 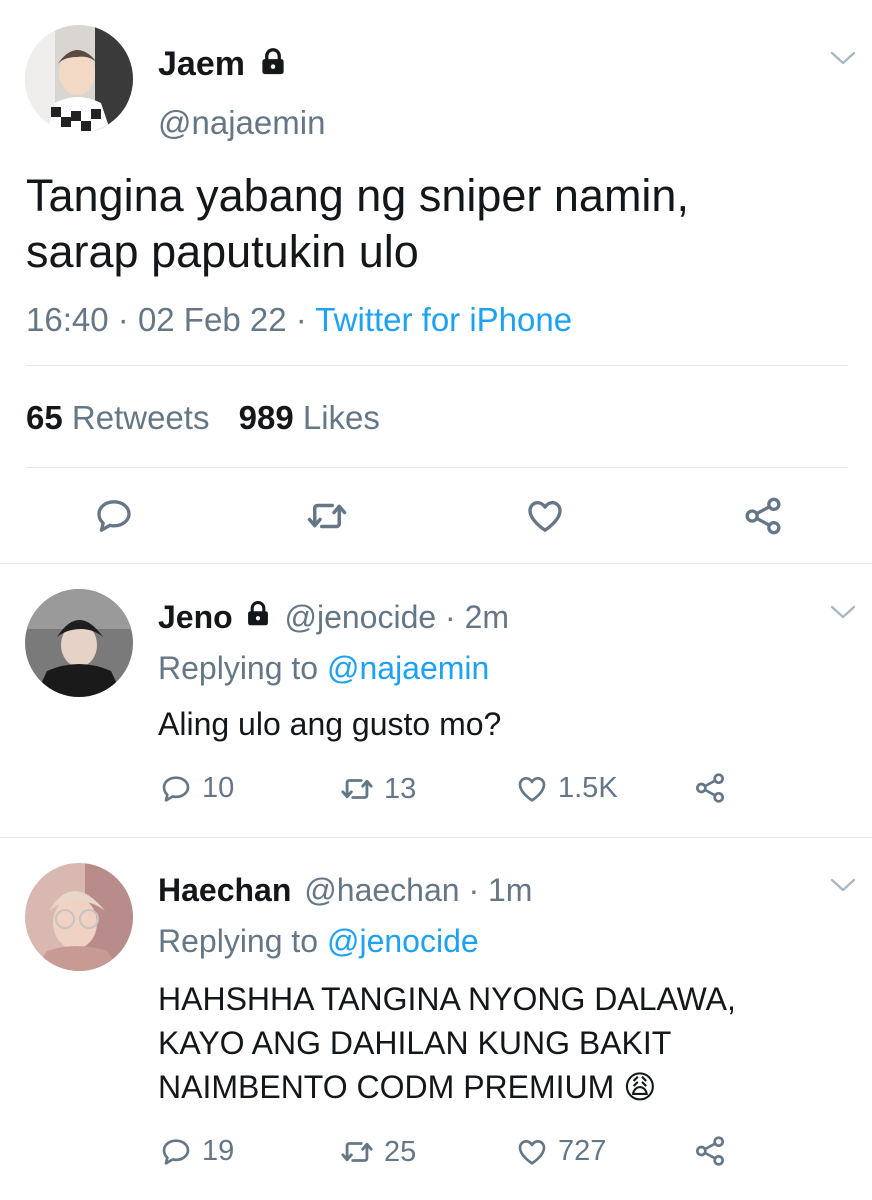 I want to click on tweet-time: 16:40, so click(x=67, y=319).